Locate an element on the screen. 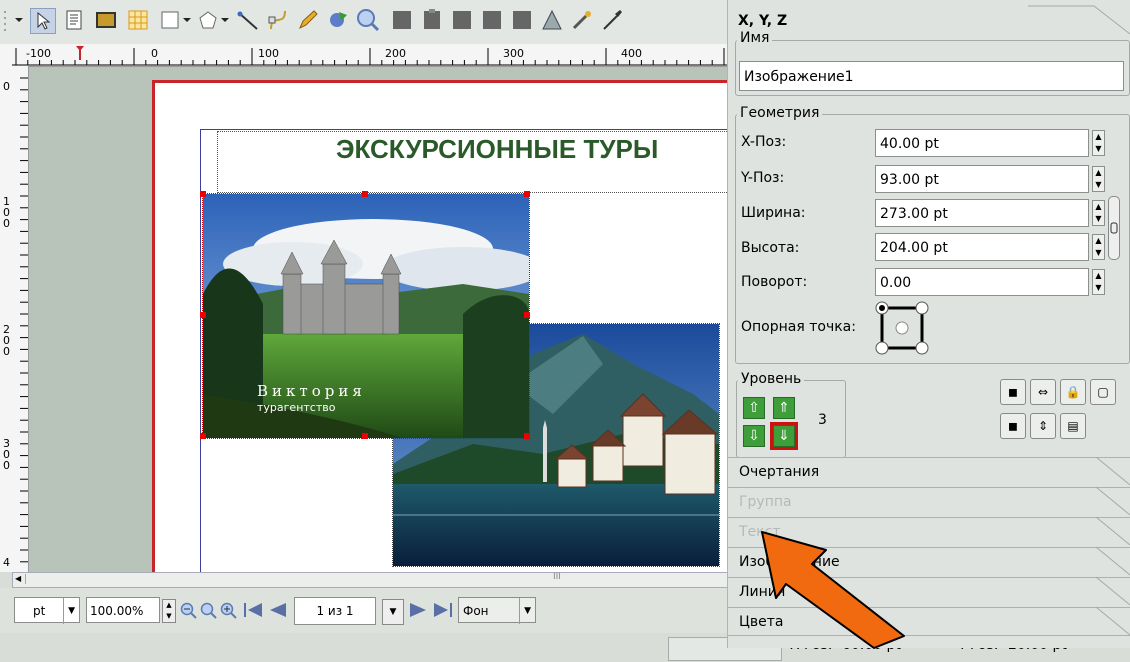 This screenshot has height=662, width=1130. bezier-icon is located at coordinates (278, 20).